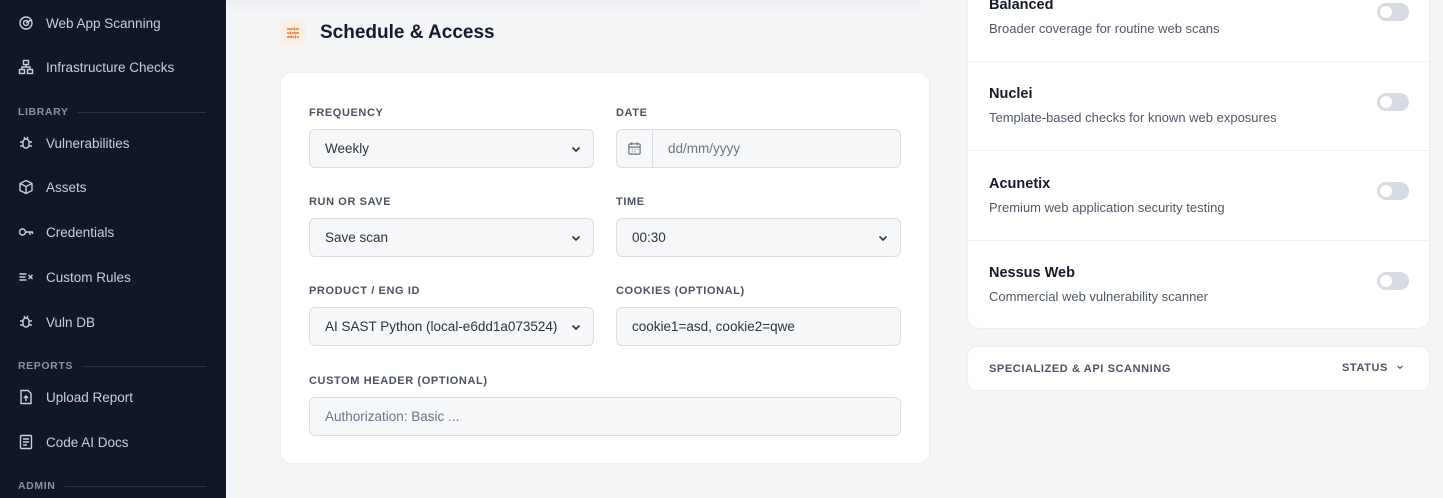 This screenshot has width=1443, height=498. What do you see at coordinates (293, 33) in the screenshot?
I see `sliders-icon` at bounding box center [293, 33].